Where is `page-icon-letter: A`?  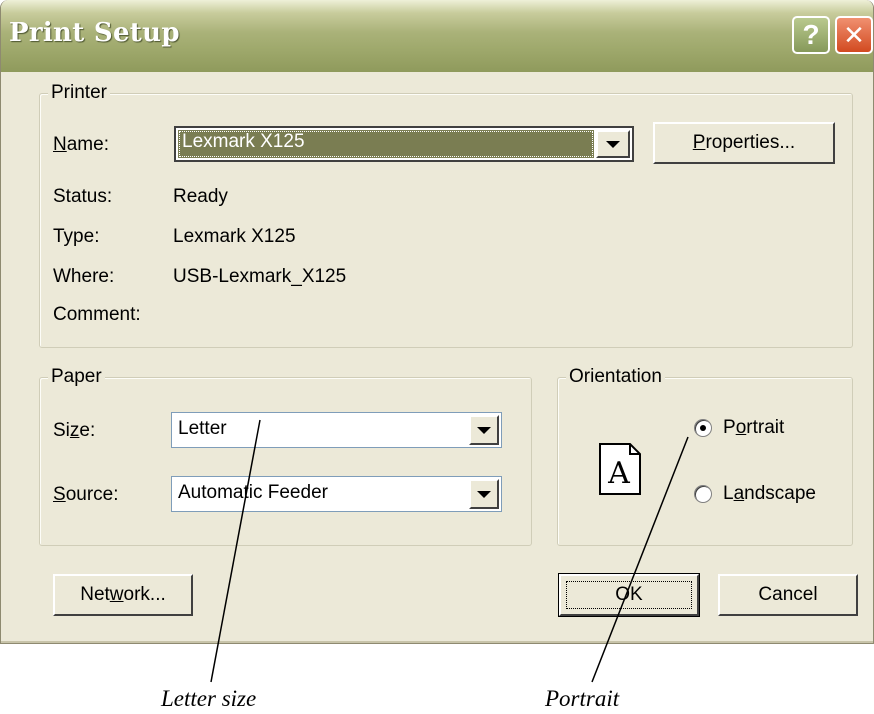 page-icon-letter: A is located at coordinates (618, 473).